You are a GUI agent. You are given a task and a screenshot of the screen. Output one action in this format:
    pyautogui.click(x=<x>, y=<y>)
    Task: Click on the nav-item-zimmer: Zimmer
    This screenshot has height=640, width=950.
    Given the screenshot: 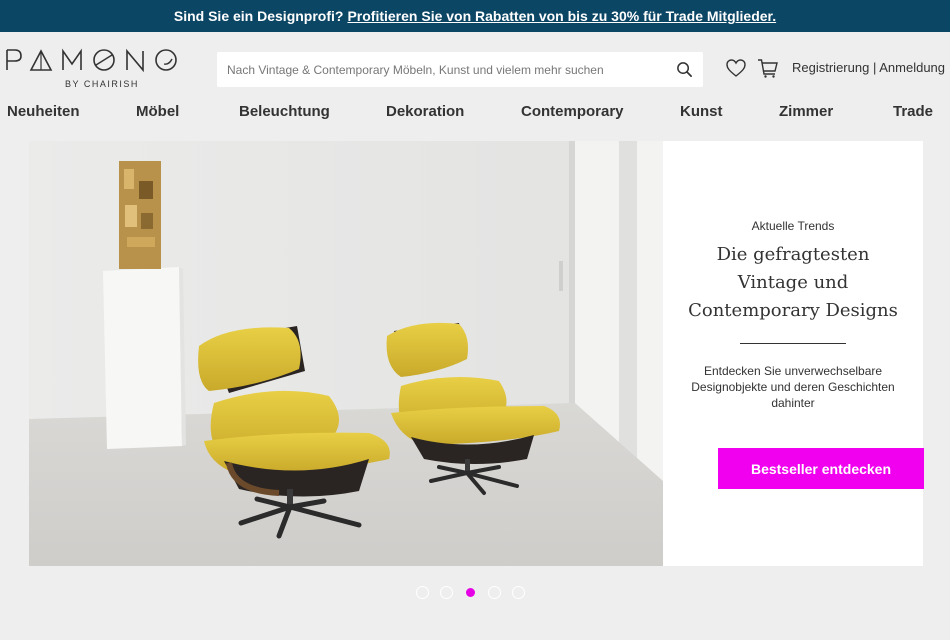 What is the action you would take?
    pyautogui.click(x=806, y=111)
    